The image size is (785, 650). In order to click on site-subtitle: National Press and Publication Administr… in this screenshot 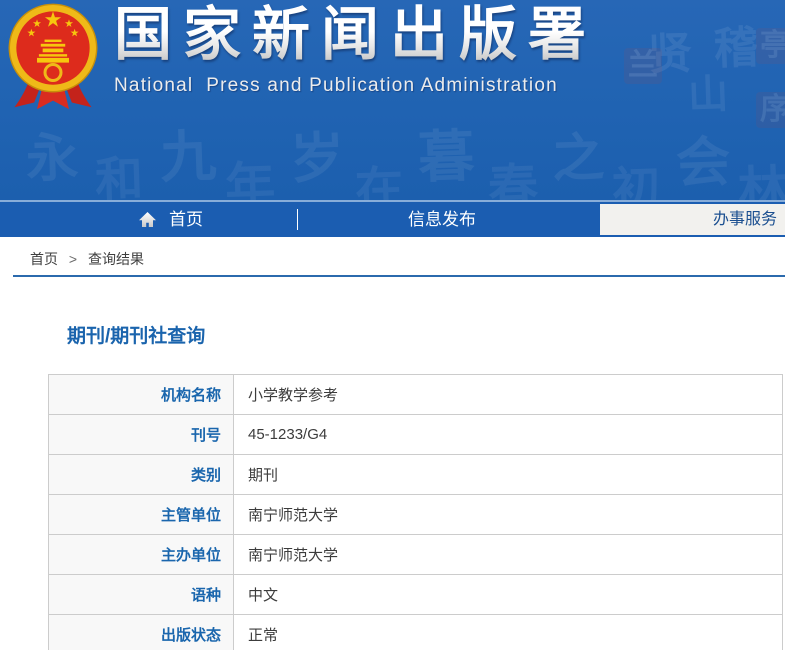, I will do `click(336, 85)`.